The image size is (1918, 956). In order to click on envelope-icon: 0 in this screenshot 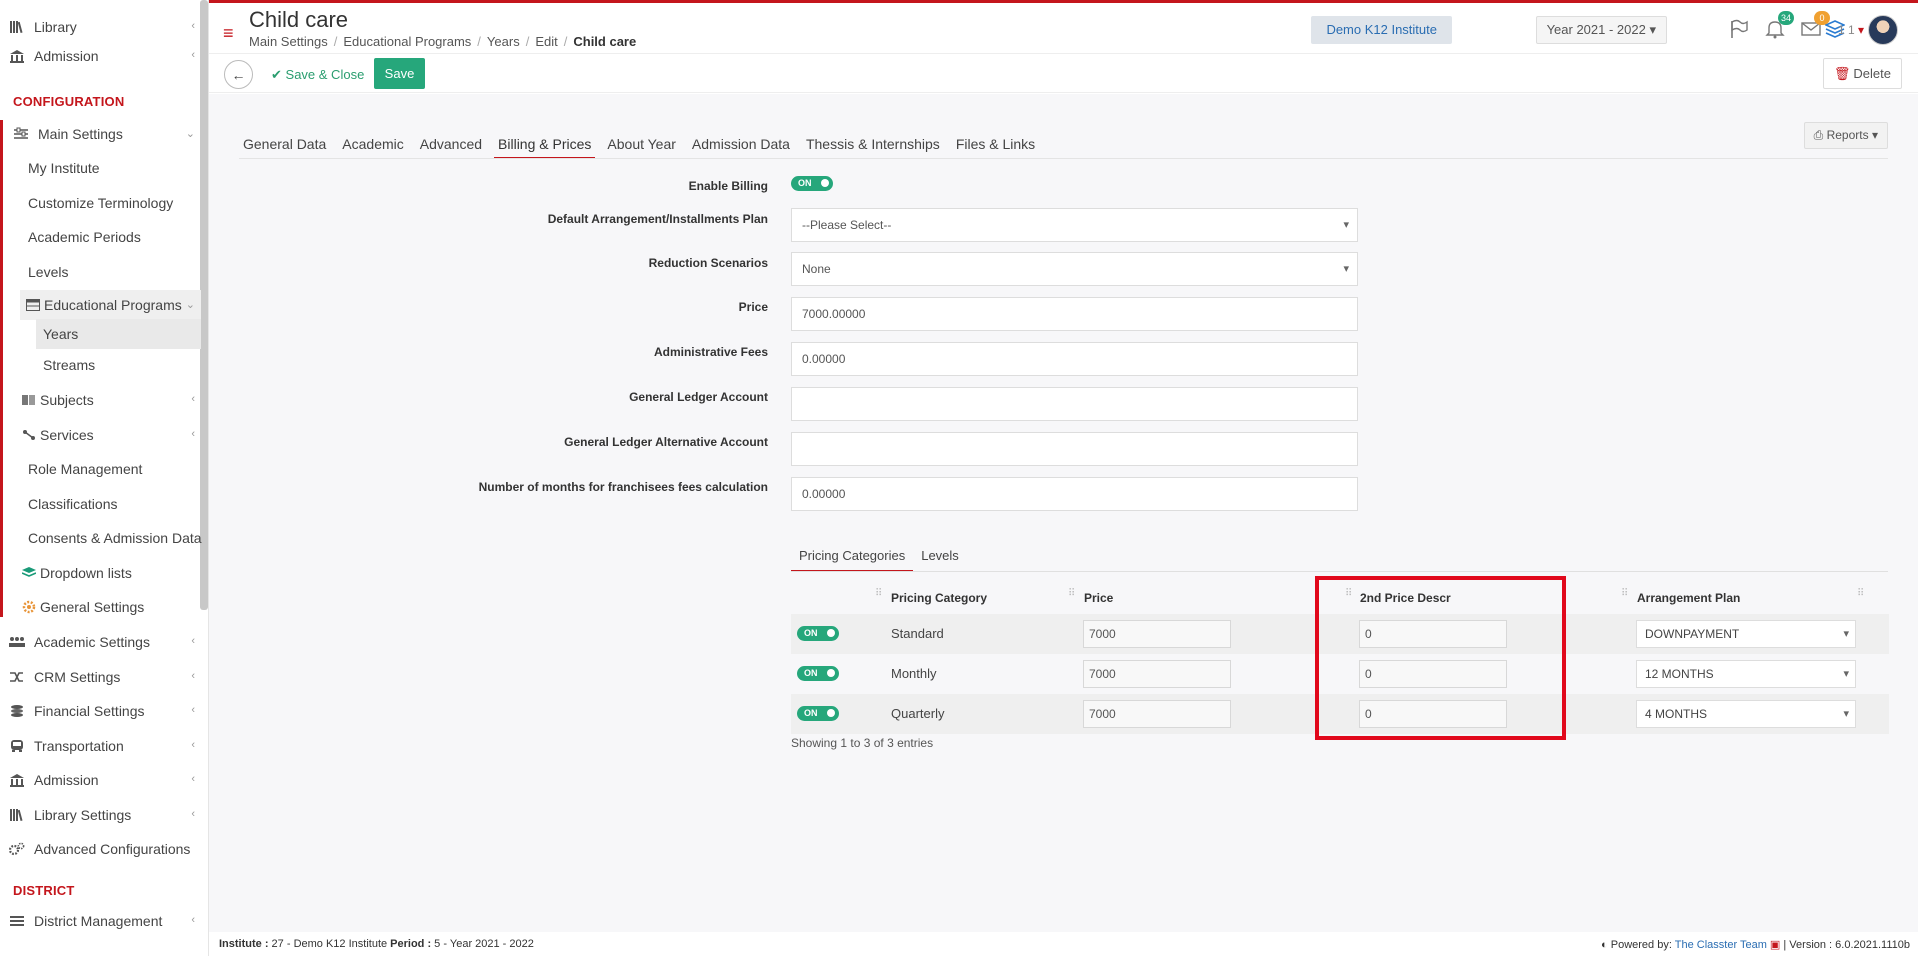, I will do `click(1814, 26)`.